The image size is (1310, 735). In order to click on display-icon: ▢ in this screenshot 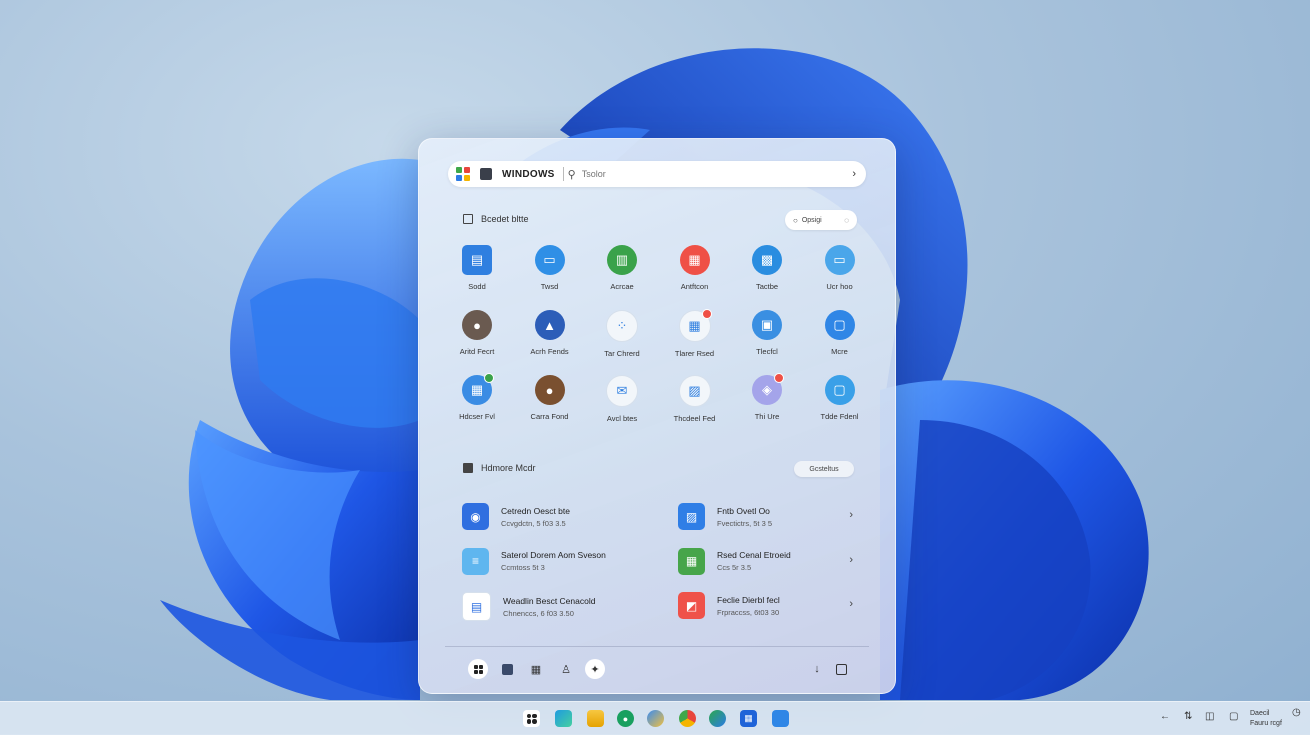, I will do `click(1233, 716)`.